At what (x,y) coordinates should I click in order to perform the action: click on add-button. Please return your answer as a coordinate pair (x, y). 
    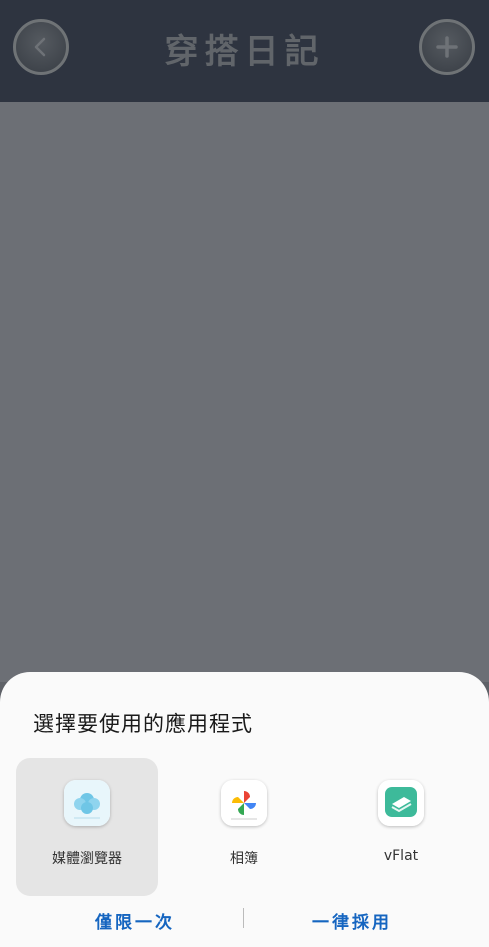
    Looking at the image, I should click on (447, 47).